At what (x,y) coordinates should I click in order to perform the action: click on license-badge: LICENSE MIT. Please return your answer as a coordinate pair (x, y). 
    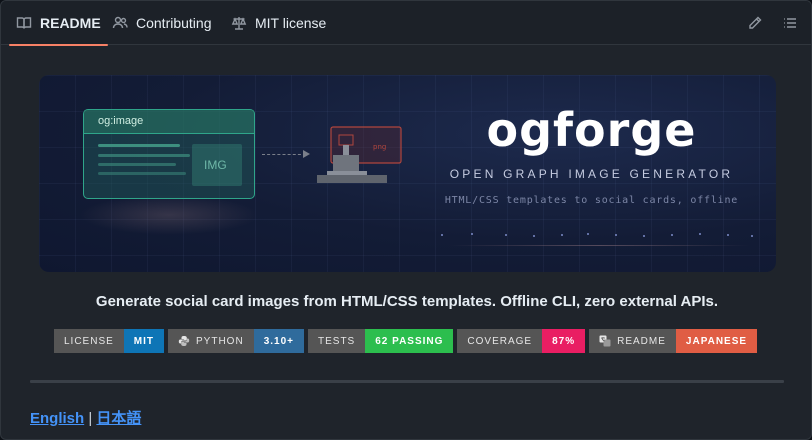
    Looking at the image, I should click on (109, 341).